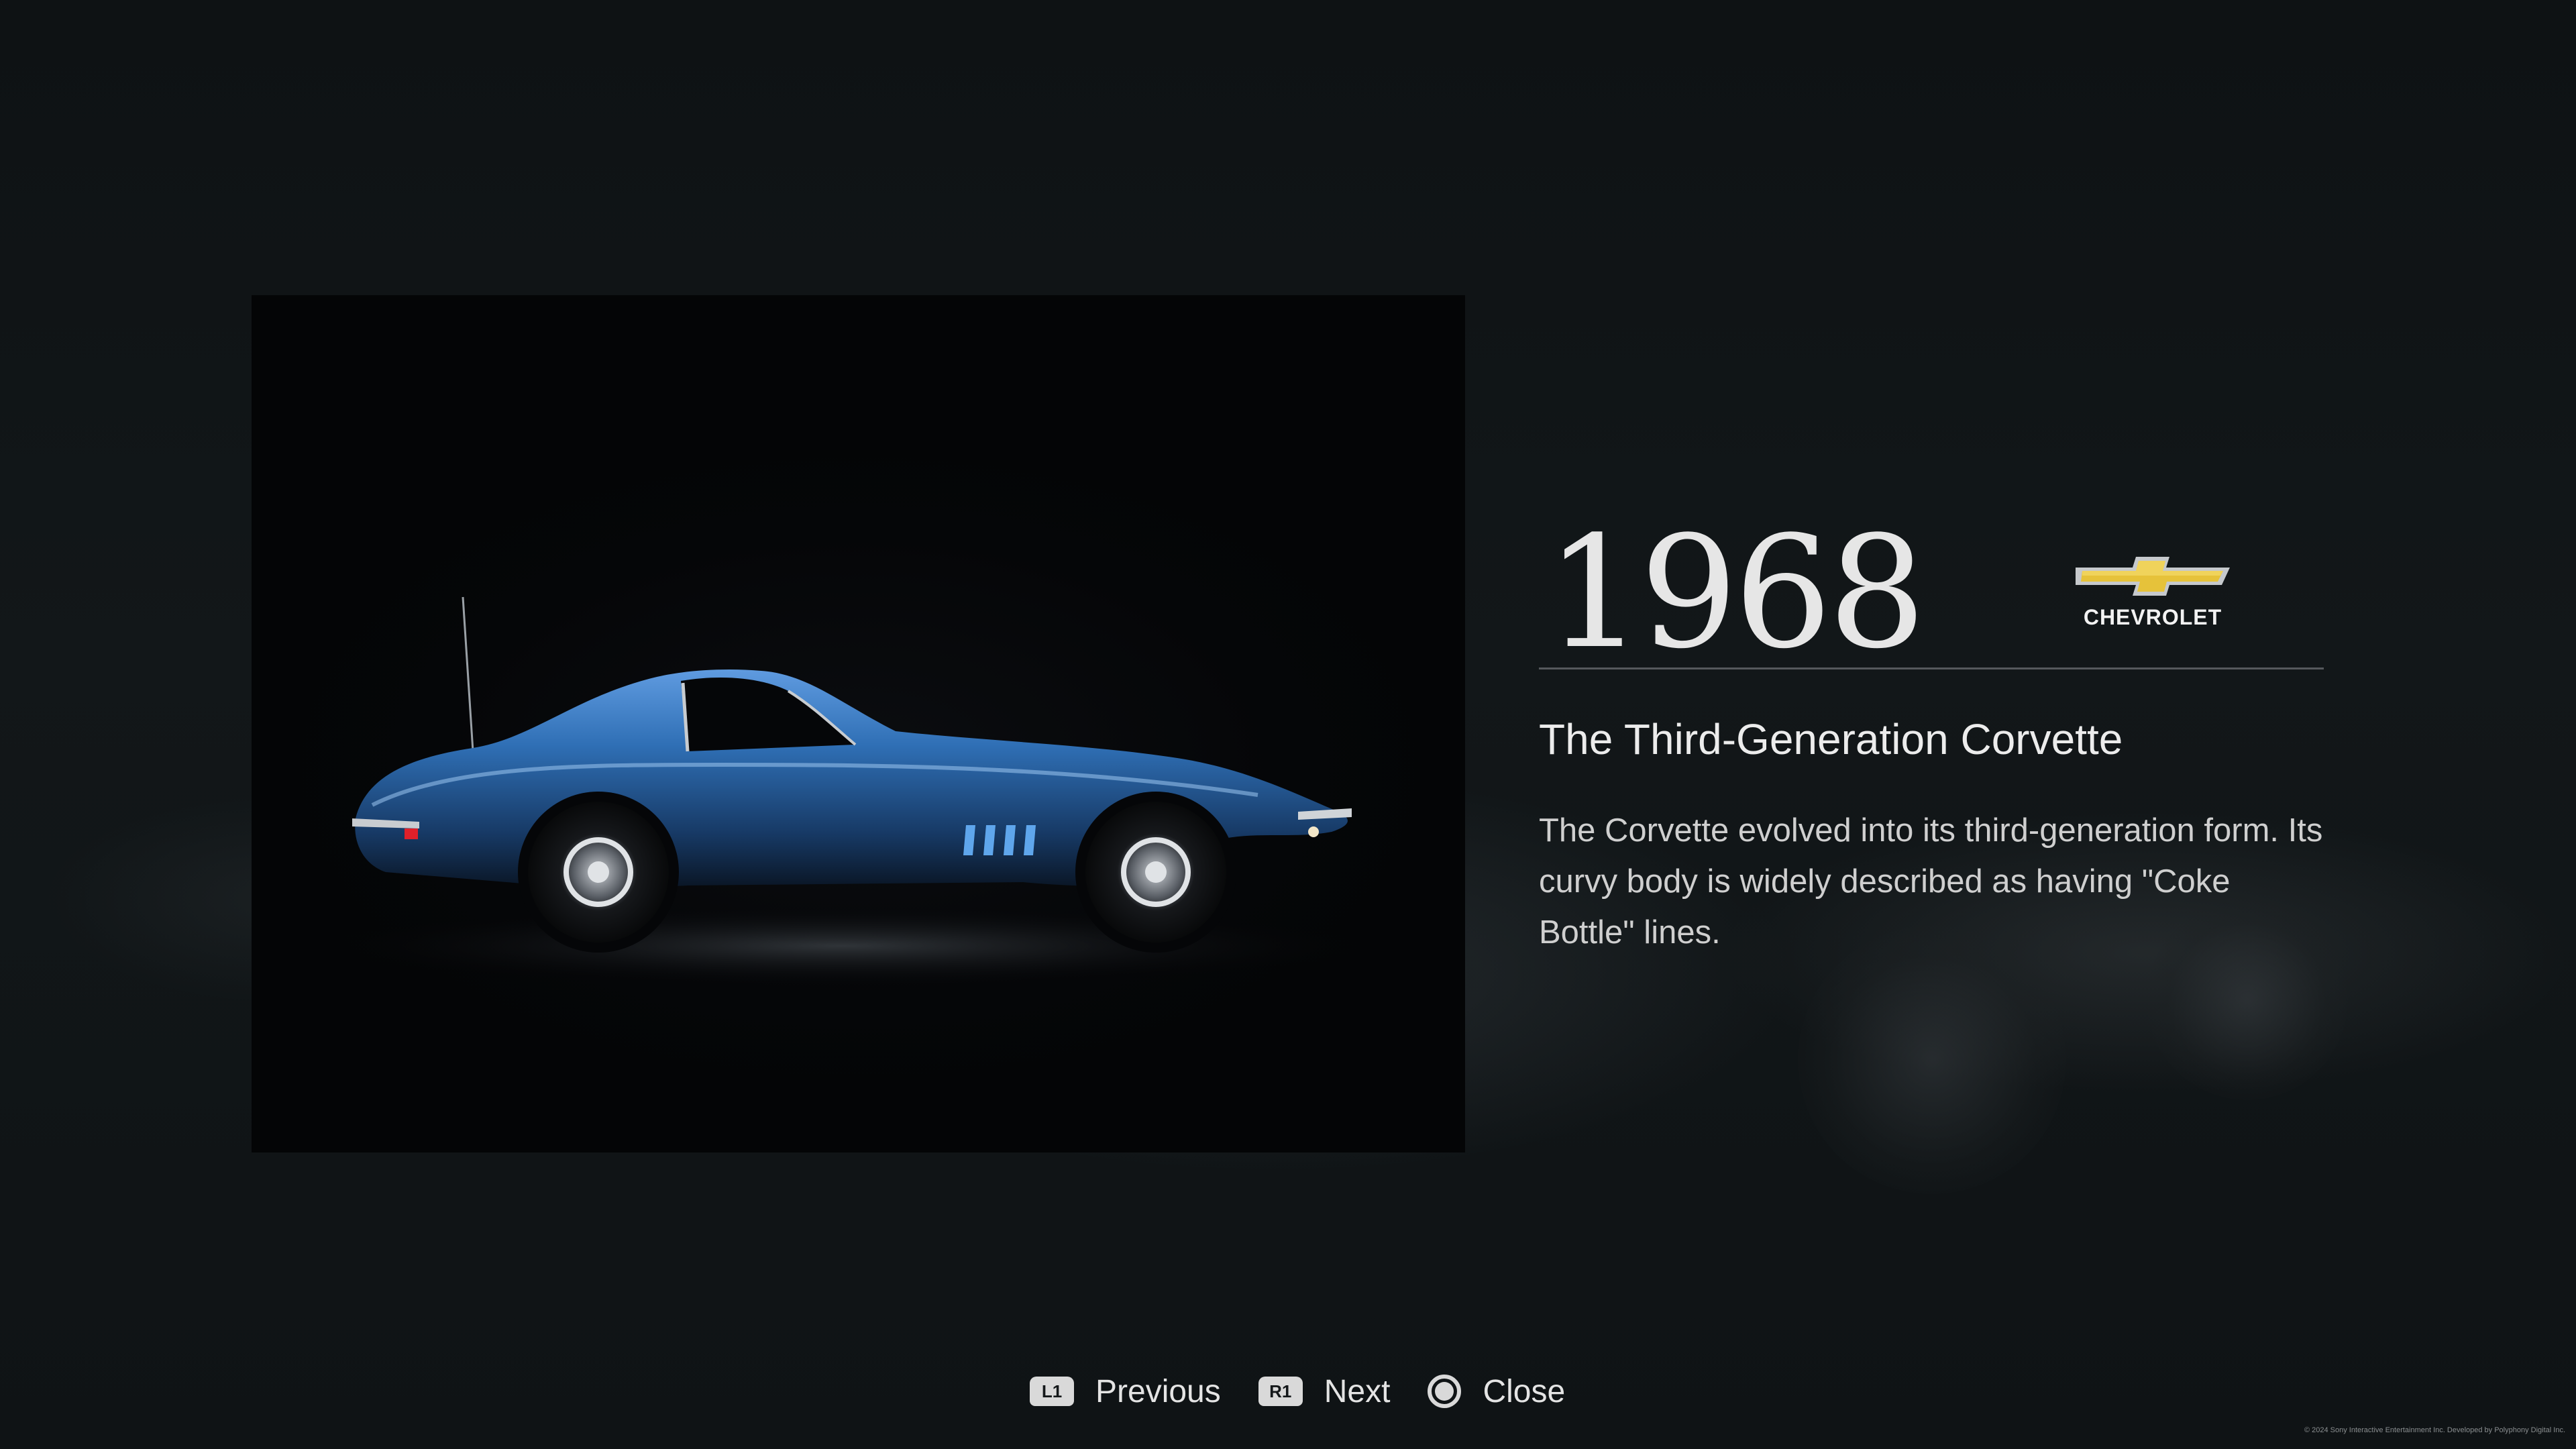 The image size is (2576, 1449). What do you see at coordinates (1736, 593) in the screenshot?
I see `year-title: 1968` at bounding box center [1736, 593].